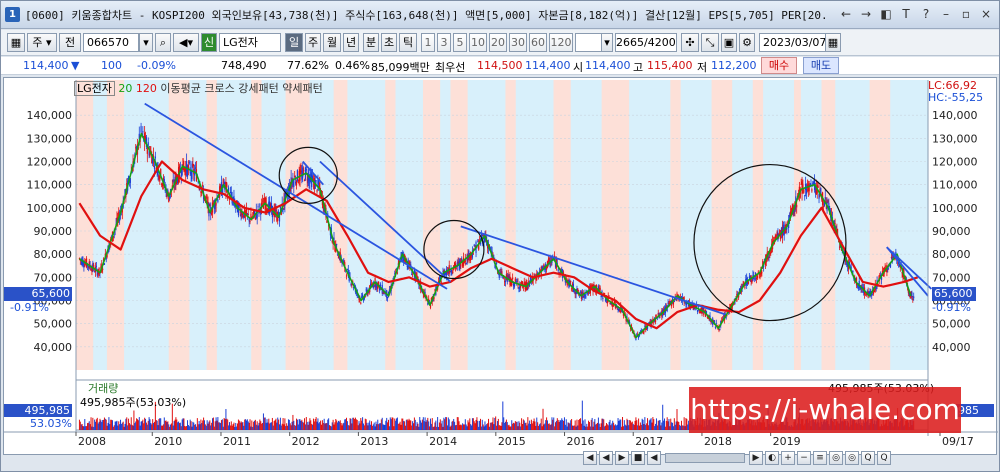  What do you see at coordinates (906, 14) in the screenshot?
I see `text-icon: T` at bounding box center [906, 14].